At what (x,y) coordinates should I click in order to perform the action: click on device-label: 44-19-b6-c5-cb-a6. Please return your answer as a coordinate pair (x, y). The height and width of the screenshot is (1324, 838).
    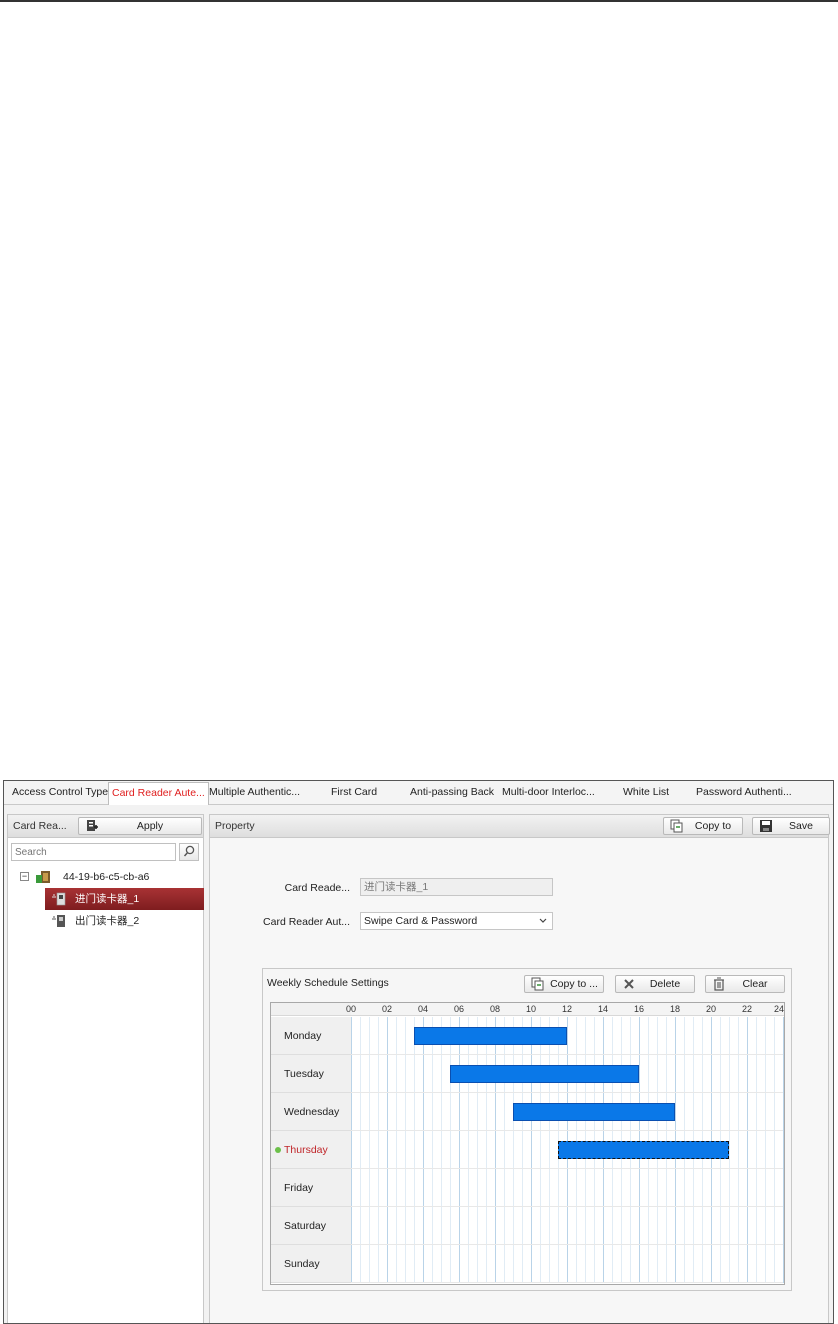
    Looking at the image, I should click on (106, 877).